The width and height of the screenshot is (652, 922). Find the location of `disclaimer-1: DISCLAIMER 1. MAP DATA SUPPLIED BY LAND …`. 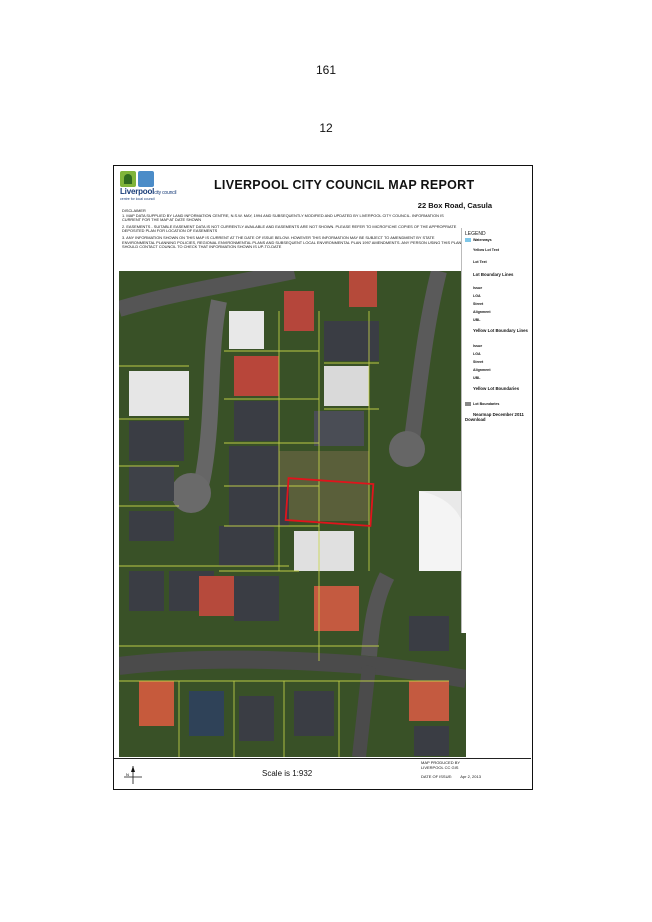

disclaimer-1: DISCLAIMER 1. MAP DATA SUPPLIED BY LAND … is located at coordinates (283, 215).